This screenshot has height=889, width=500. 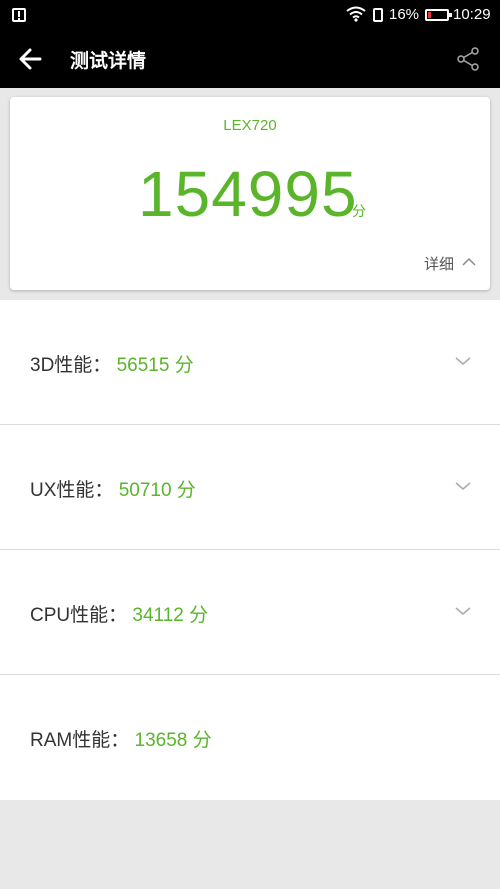 I want to click on status-bar: 16% 10:29, so click(x=250, y=15).